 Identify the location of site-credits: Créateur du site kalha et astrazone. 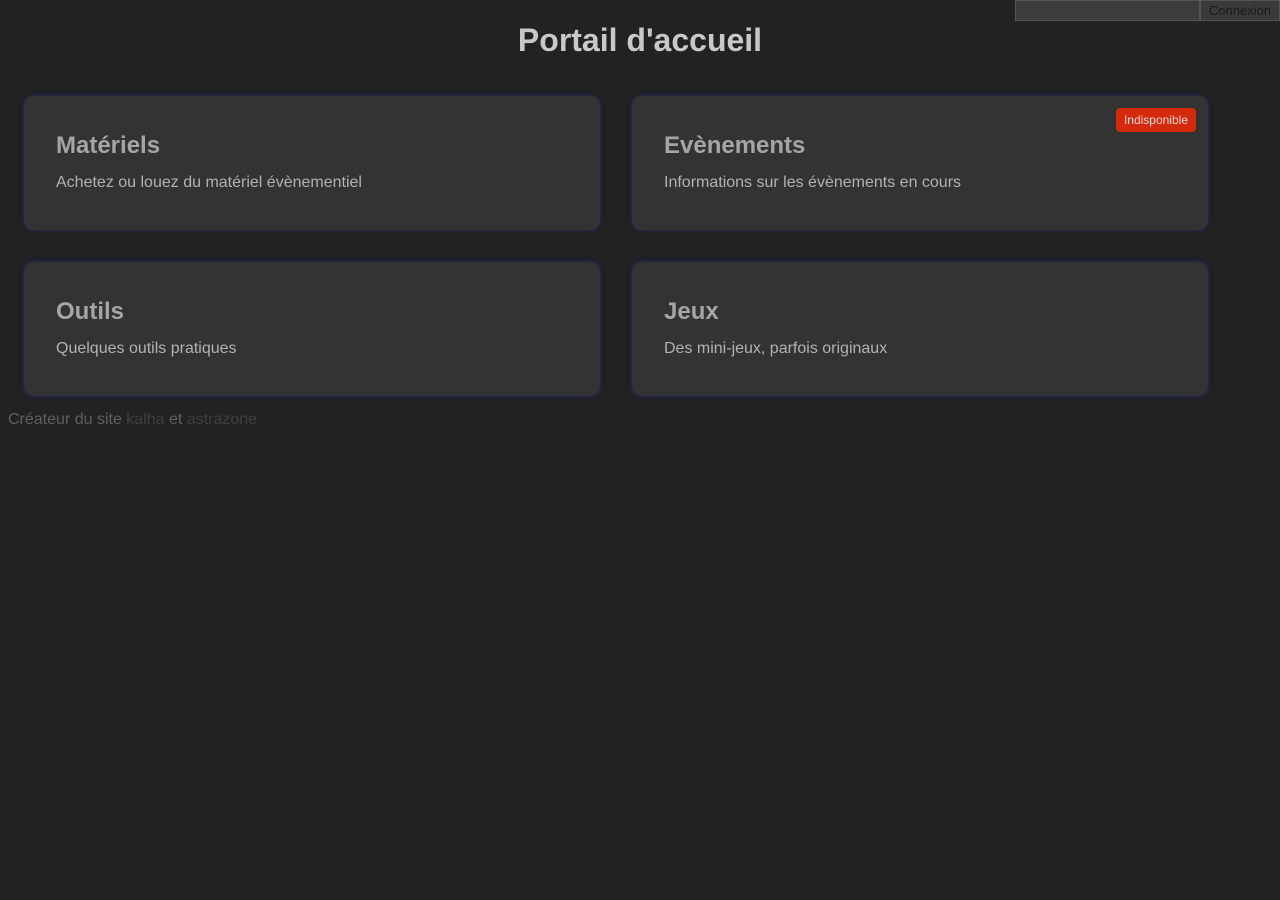
(132, 420).